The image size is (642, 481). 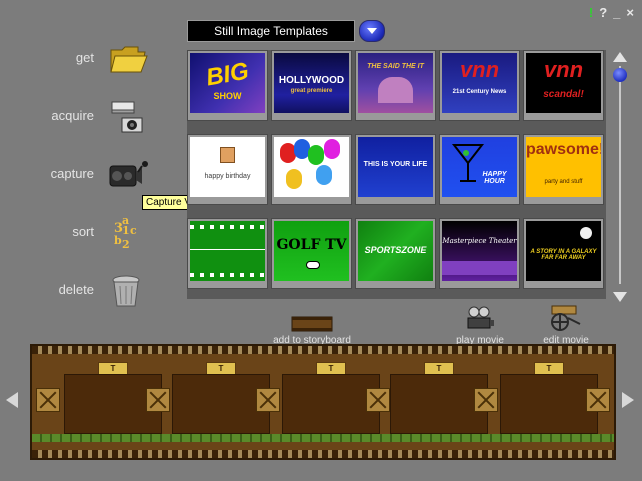 I want to click on template-thumbnail: BIG SHOW, so click(x=227, y=83).